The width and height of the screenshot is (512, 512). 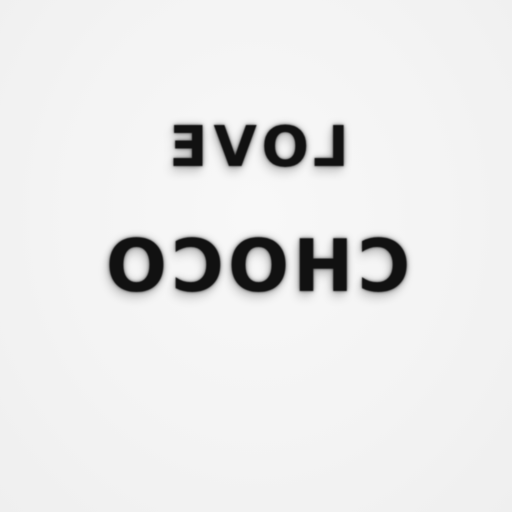 What do you see at coordinates (256, 147) in the screenshot?
I see `mirrored-word-love: LOVE` at bounding box center [256, 147].